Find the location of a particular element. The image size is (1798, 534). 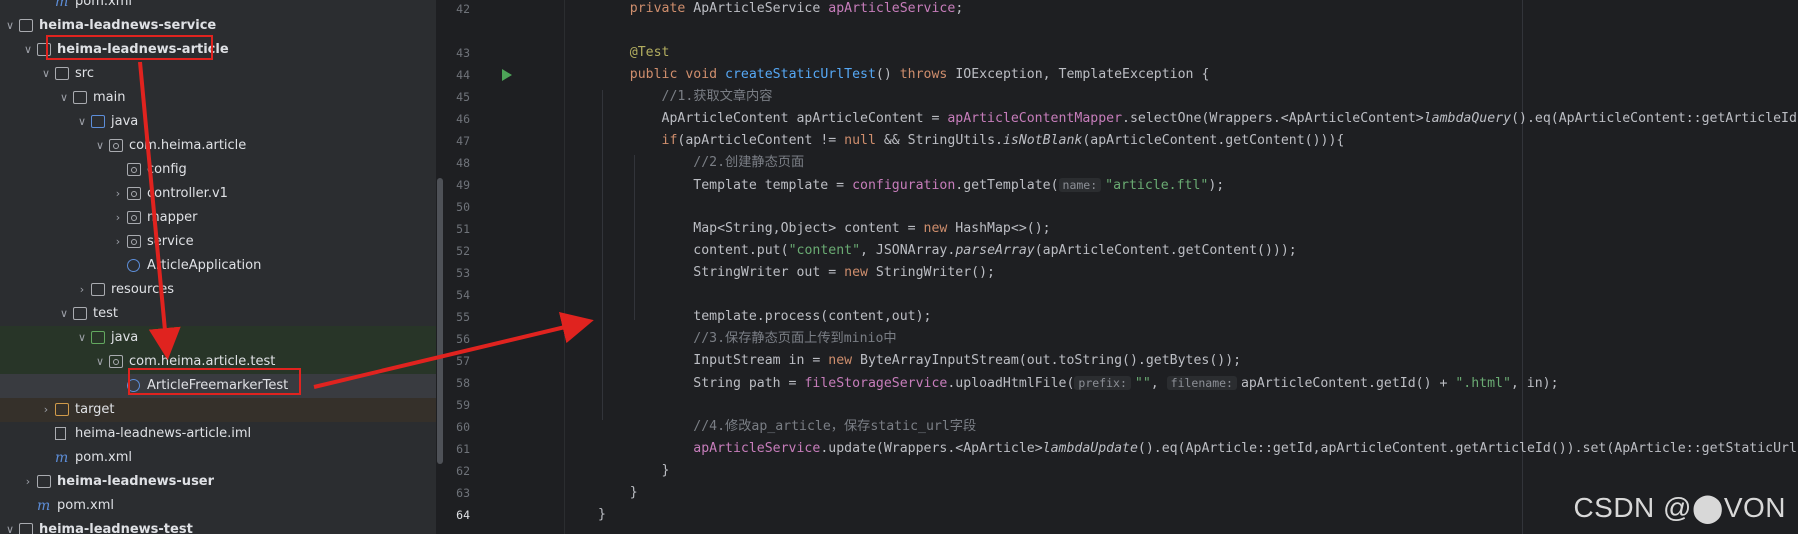

watermark: CSDN @⬤VON is located at coordinates (1679, 507).